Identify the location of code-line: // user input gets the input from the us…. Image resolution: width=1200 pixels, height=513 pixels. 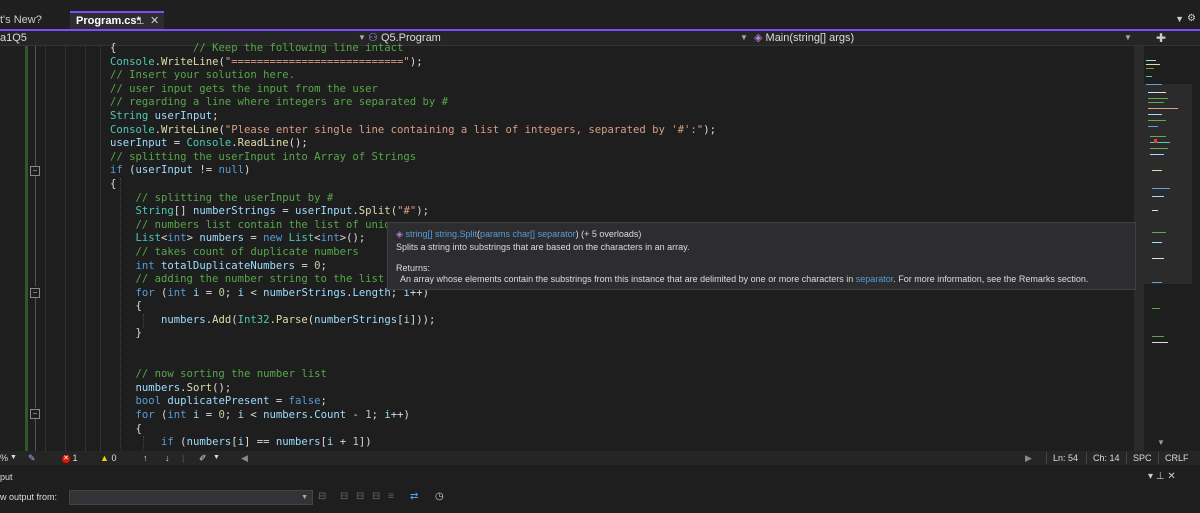
(244, 88).